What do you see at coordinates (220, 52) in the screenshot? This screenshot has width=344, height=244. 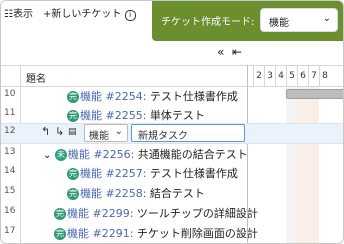 I see `collapse-all-button: «` at bounding box center [220, 52].